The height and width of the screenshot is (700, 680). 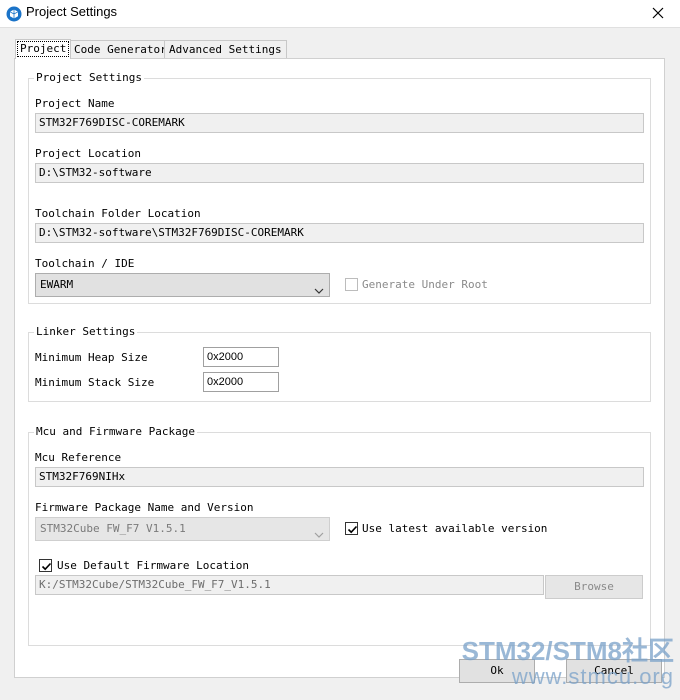 I want to click on firmware-package-select: STM32Cube FW_F7 V1.5.1, so click(x=182, y=529).